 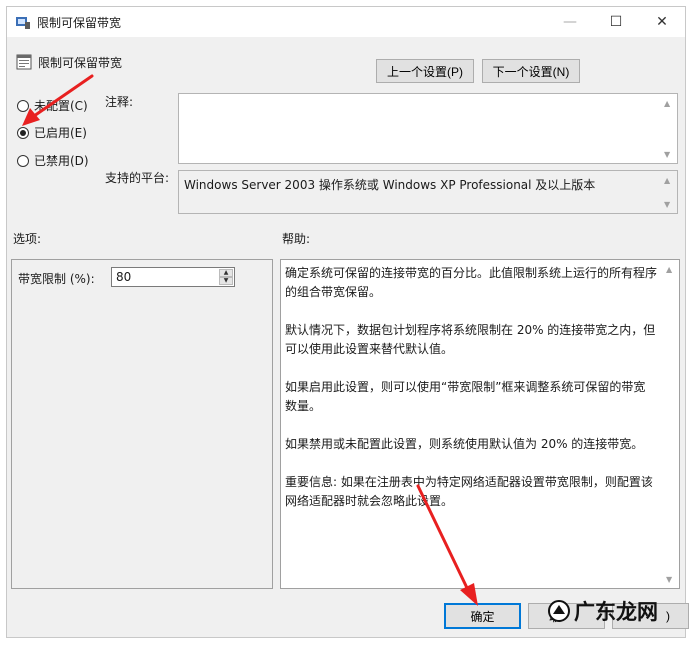 I want to click on watermark-text: 广东龙网, so click(x=616, y=612).